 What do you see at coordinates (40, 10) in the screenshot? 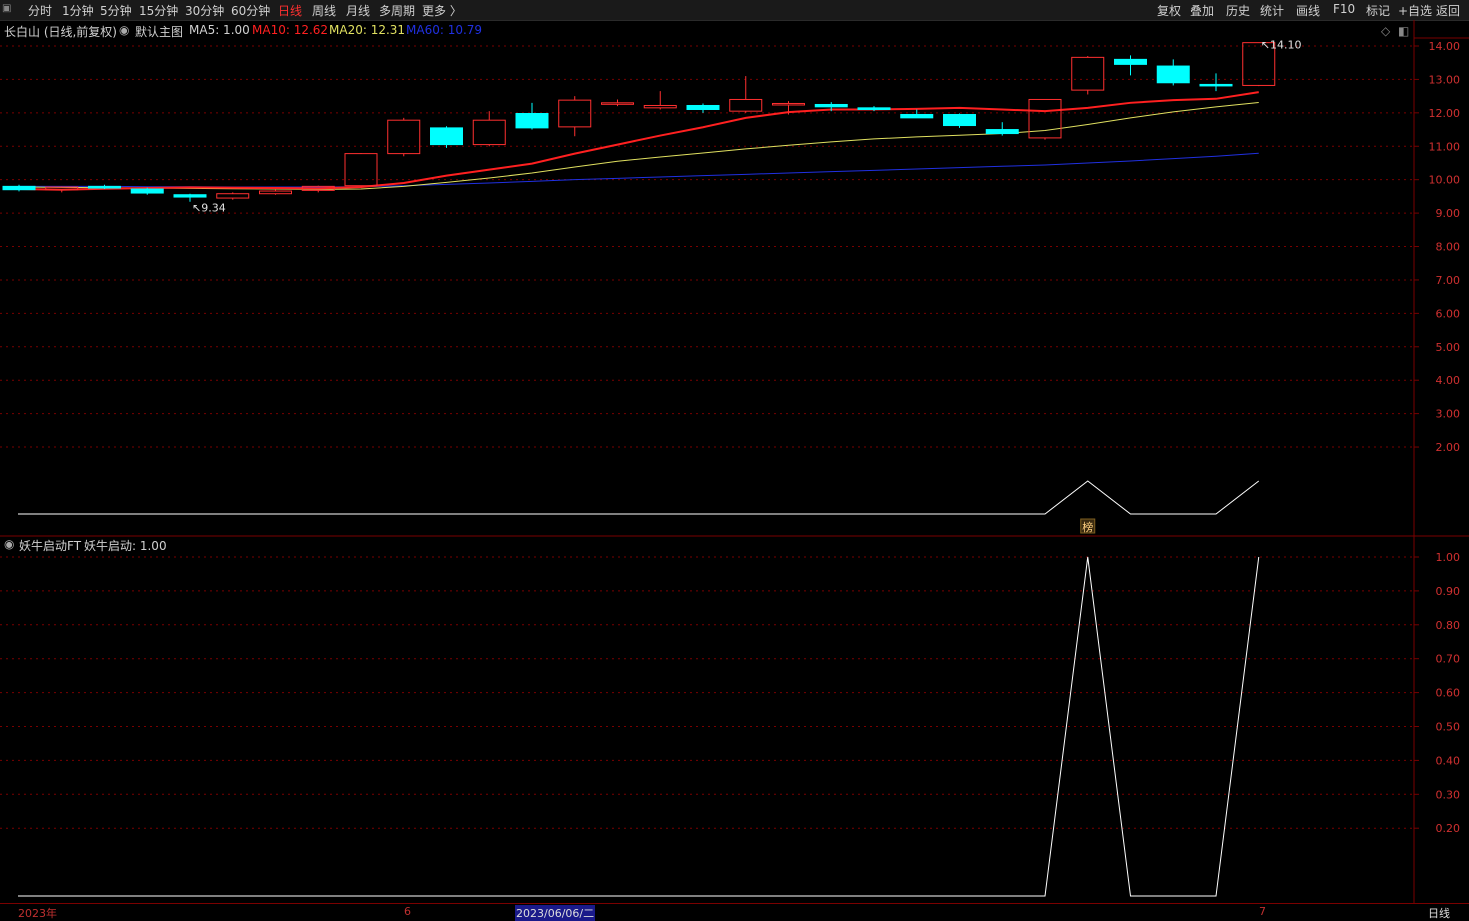
I see `period-fenshi: 分时` at bounding box center [40, 10].